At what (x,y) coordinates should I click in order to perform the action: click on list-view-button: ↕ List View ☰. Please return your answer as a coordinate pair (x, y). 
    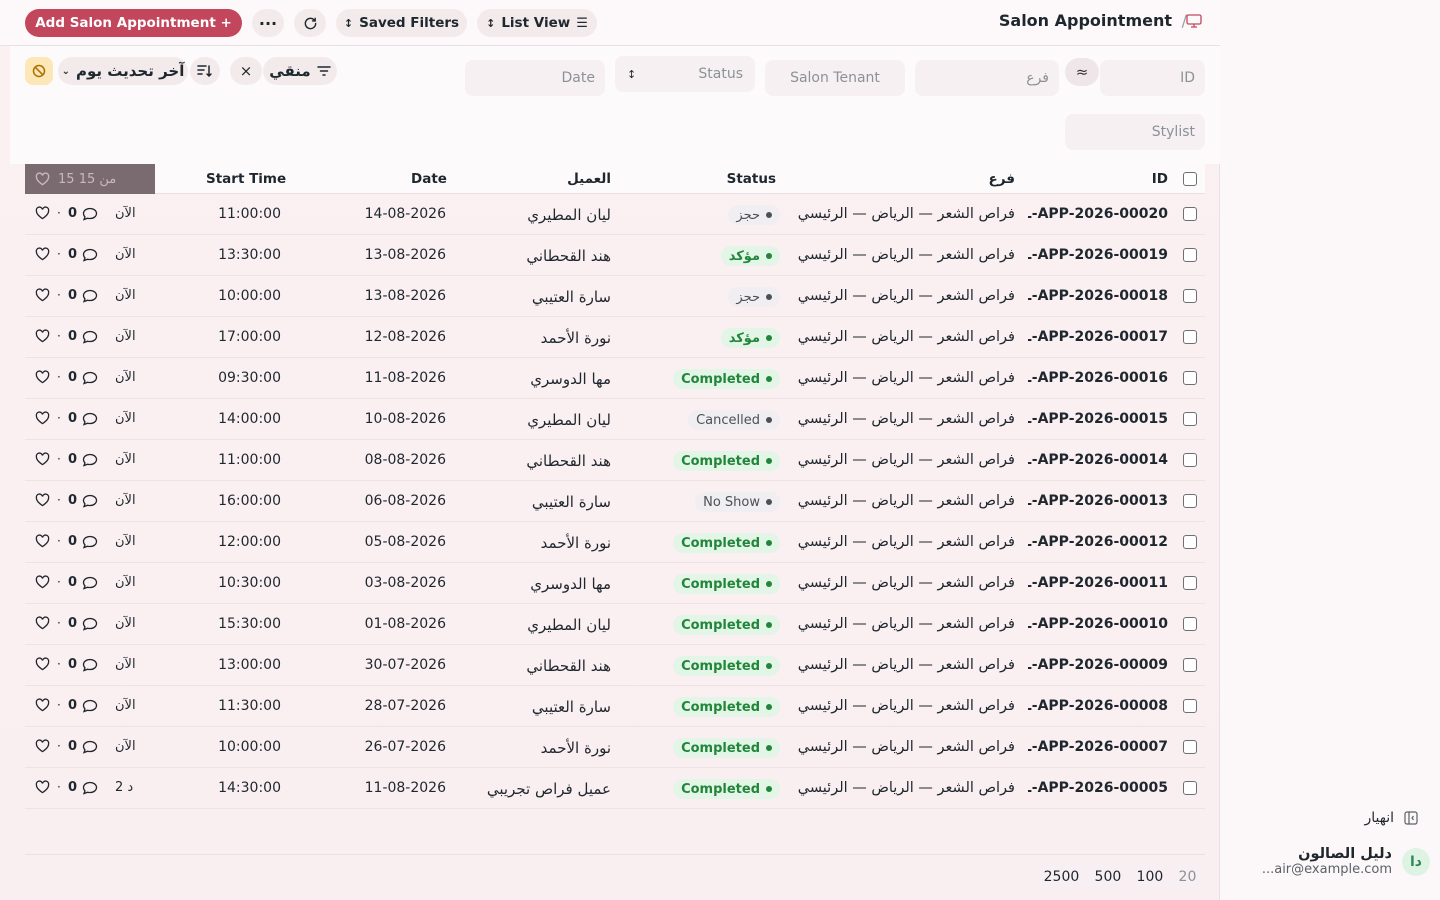
    Looking at the image, I should click on (537, 23).